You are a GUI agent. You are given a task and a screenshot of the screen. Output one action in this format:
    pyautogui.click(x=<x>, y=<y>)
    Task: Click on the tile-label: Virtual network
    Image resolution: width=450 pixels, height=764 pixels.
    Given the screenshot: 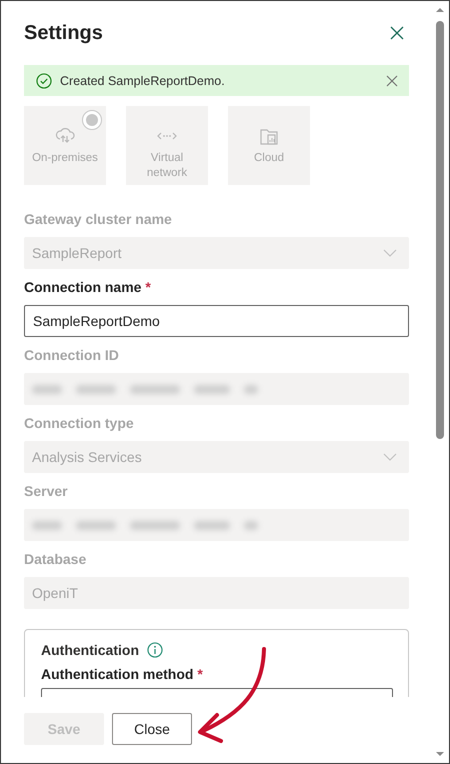 What is the action you would take?
    pyautogui.click(x=167, y=166)
    